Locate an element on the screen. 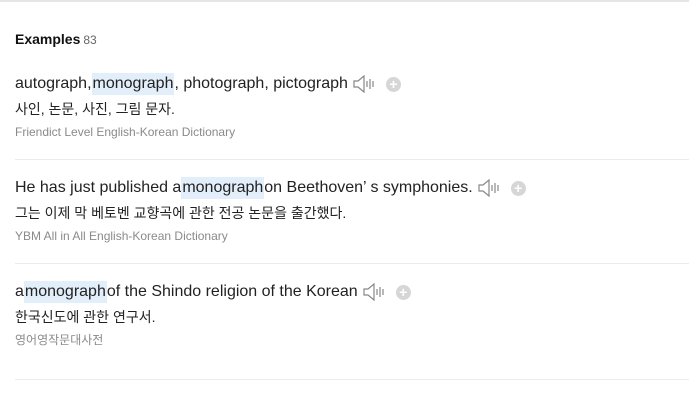  examples-count: 83 is located at coordinates (90, 40).